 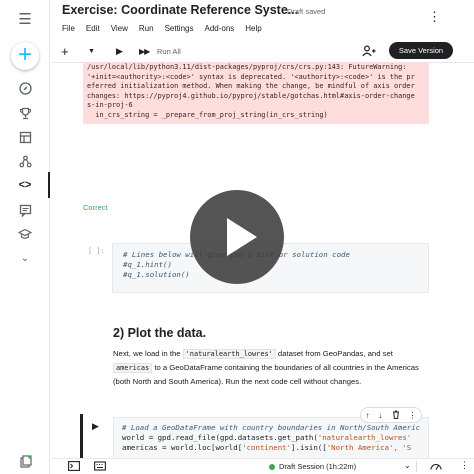 What do you see at coordinates (369, 447) in the screenshot?
I see `code-string: 'North America', 'S` at bounding box center [369, 447].